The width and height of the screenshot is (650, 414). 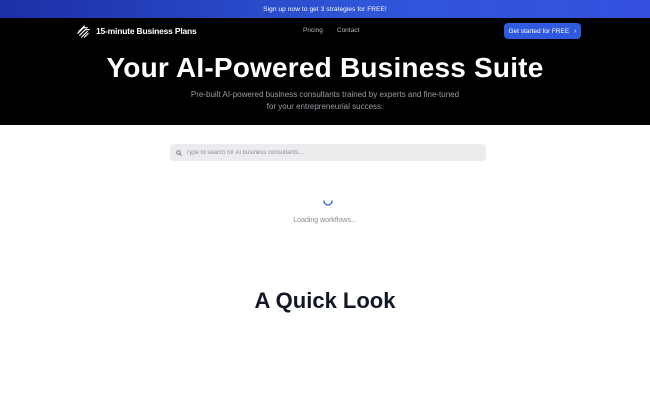 What do you see at coordinates (328, 203) in the screenshot?
I see `spinner-icon` at bounding box center [328, 203].